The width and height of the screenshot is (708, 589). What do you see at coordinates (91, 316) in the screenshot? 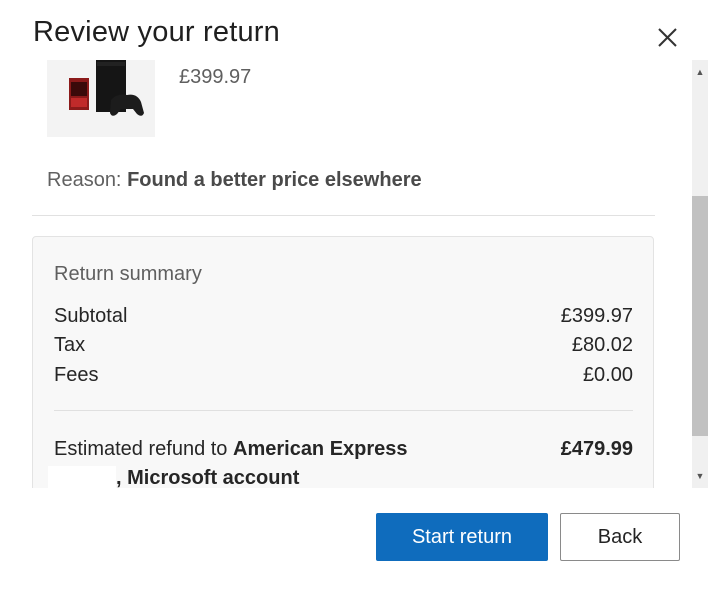
I see `summary-label: Subtotal` at bounding box center [91, 316].